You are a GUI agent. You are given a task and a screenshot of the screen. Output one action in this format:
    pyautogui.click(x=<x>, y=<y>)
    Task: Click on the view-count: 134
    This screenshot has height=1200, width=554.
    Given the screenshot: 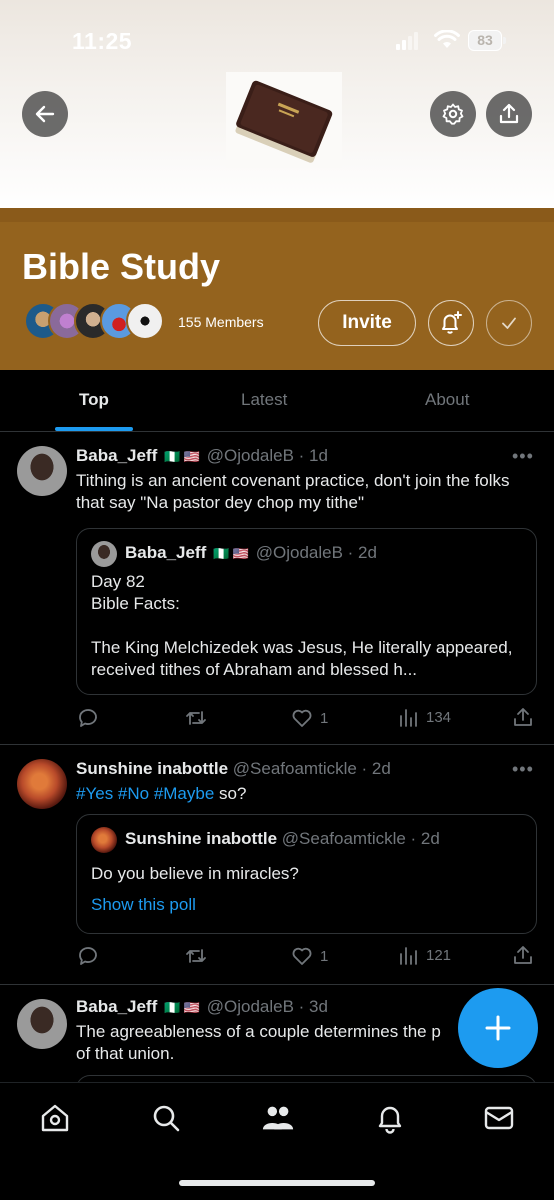 What is the action you would take?
    pyautogui.click(x=439, y=717)
    